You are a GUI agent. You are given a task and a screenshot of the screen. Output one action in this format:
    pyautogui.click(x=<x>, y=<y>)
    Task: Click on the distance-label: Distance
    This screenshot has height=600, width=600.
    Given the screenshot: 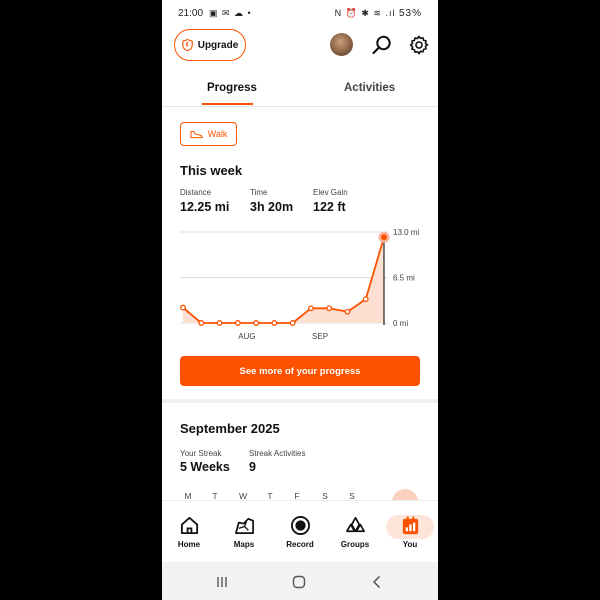 What is the action you would take?
    pyautogui.click(x=196, y=192)
    